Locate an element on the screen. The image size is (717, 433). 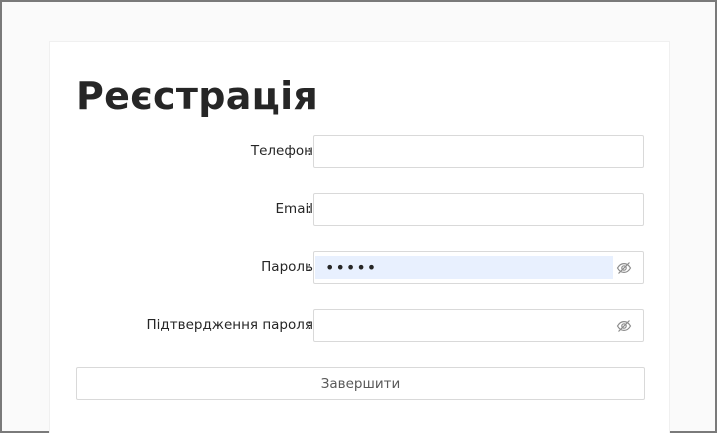
password-row: Пароль : is located at coordinates (360, 267).